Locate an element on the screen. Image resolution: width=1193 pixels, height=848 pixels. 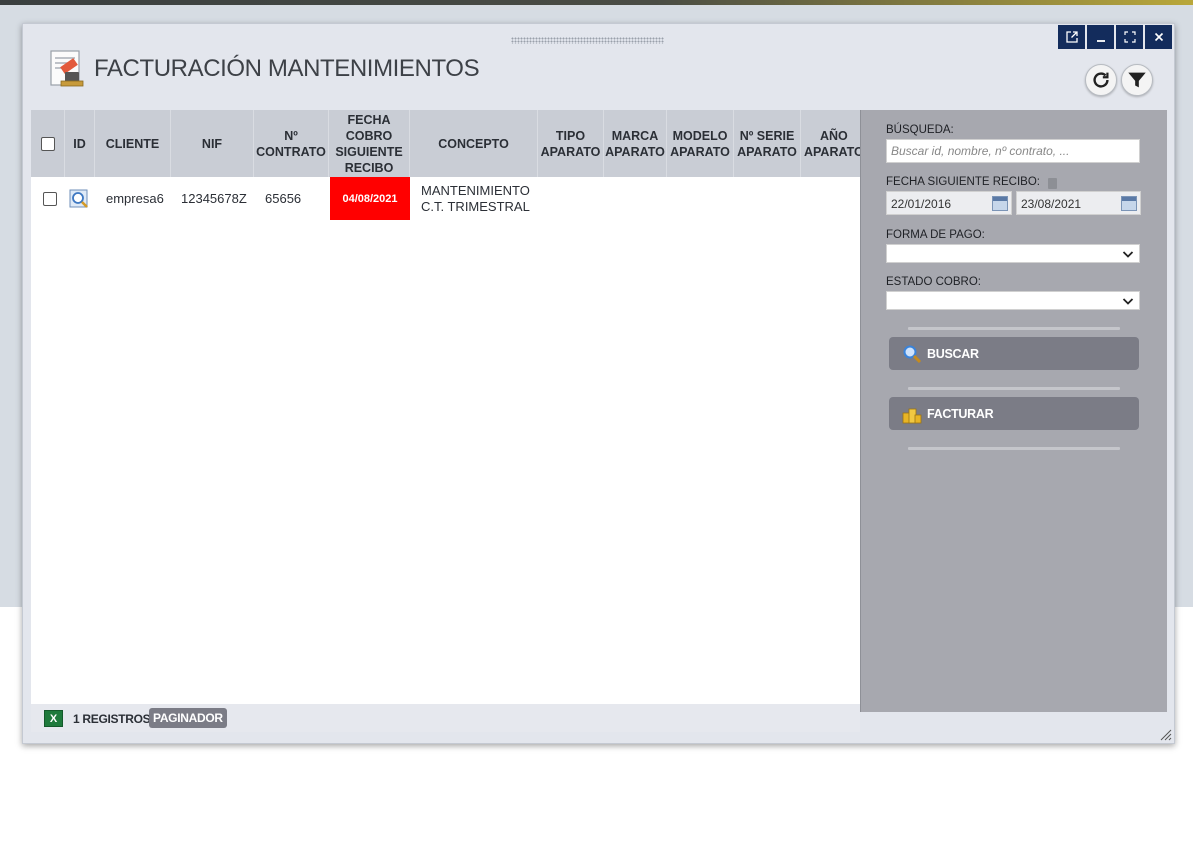
col-header-tipo-aparato: TIPO APARATO is located at coordinates (571, 143).